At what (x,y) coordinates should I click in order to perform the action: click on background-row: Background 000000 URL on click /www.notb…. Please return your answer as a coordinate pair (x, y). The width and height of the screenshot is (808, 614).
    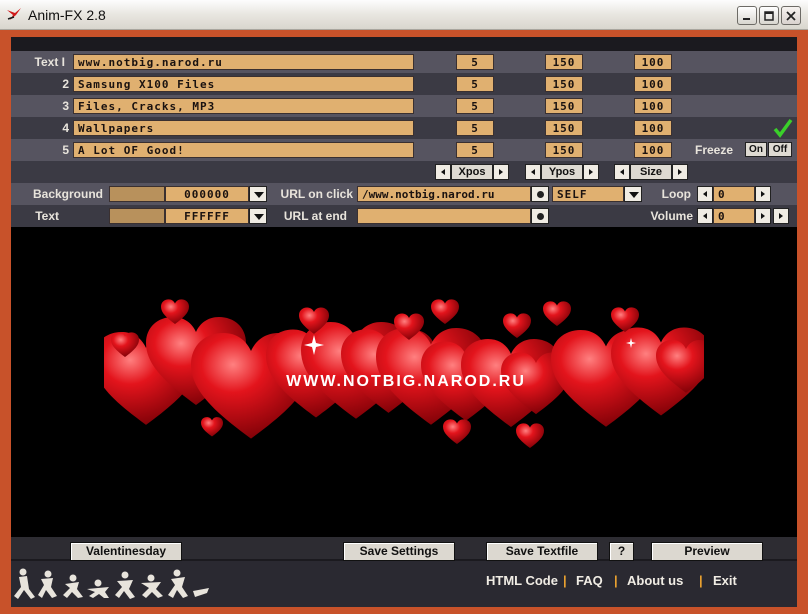
    Looking at the image, I should click on (404, 194).